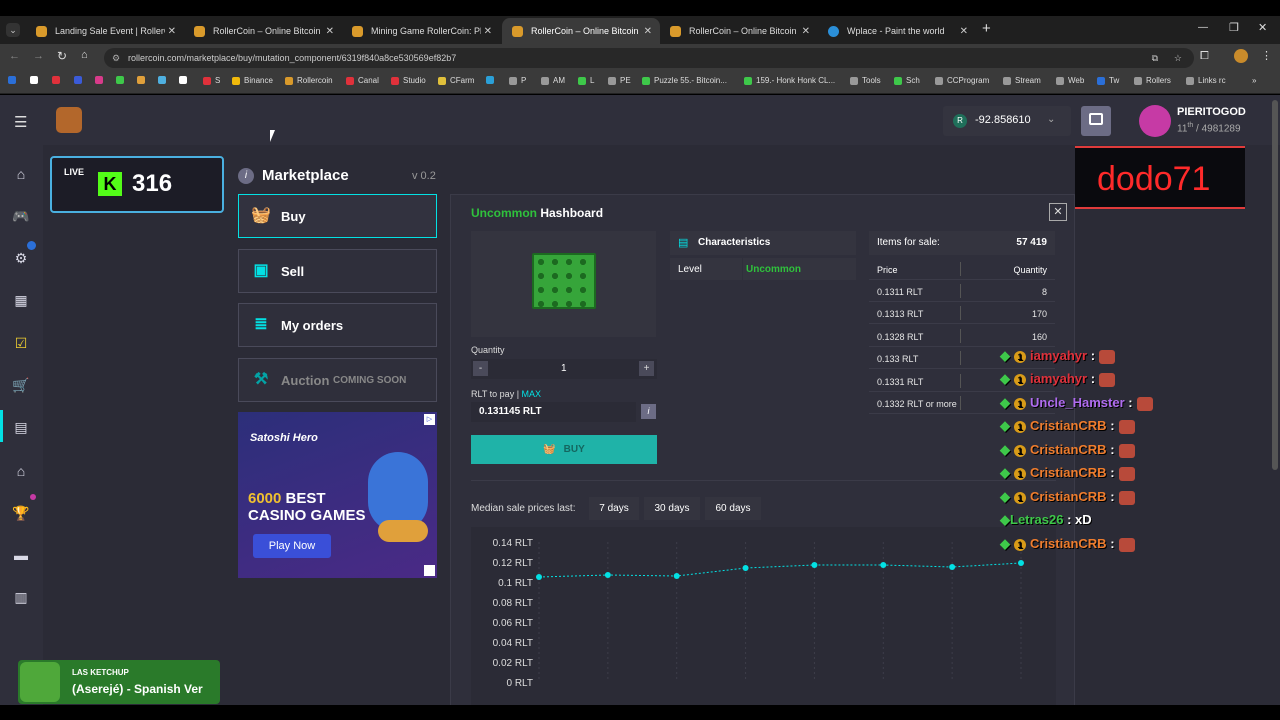 This screenshot has height=720, width=1280. What do you see at coordinates (69, 120) in the screenshot?
I see `rollercoin-logo` at bounding box center [69, 120].